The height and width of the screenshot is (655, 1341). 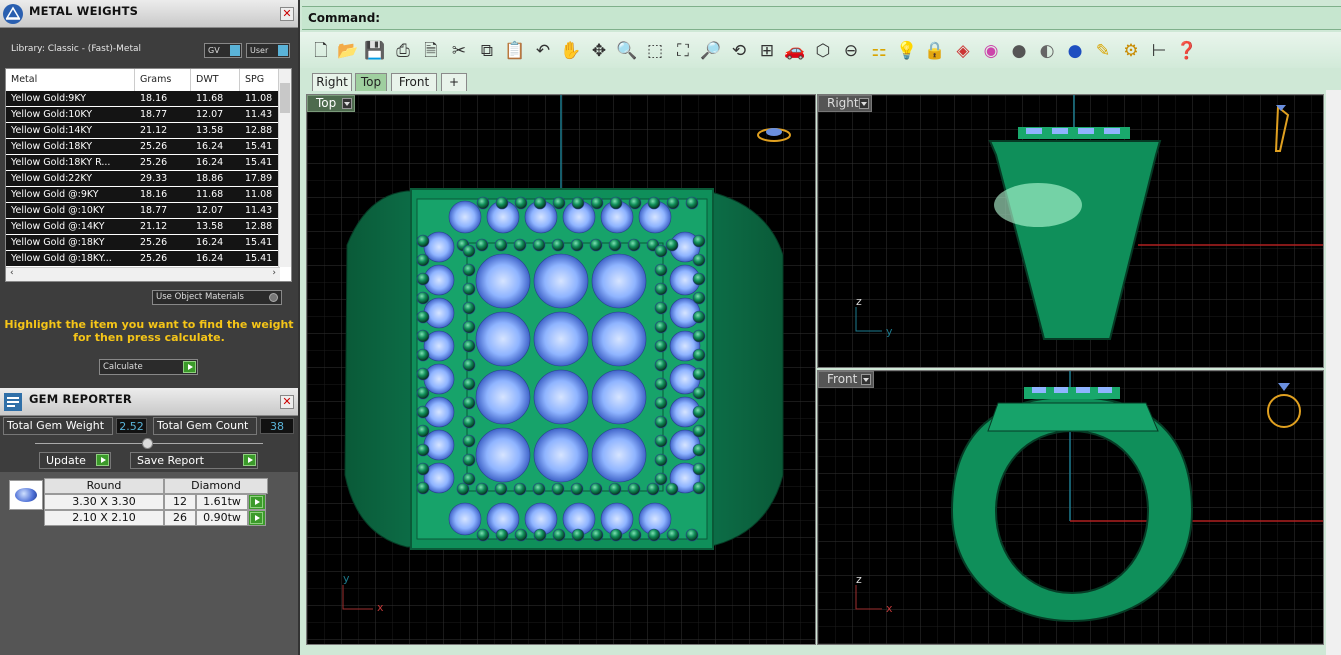 What do you see at coordinates (963, 51) in the screenshot?
I see `layers-icon: ◈` at bounding box center [963, 51].